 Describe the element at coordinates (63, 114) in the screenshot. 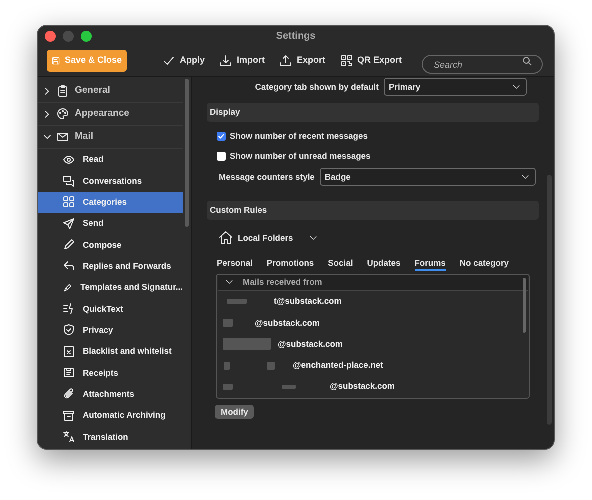

I see `palette-icon` at that location.